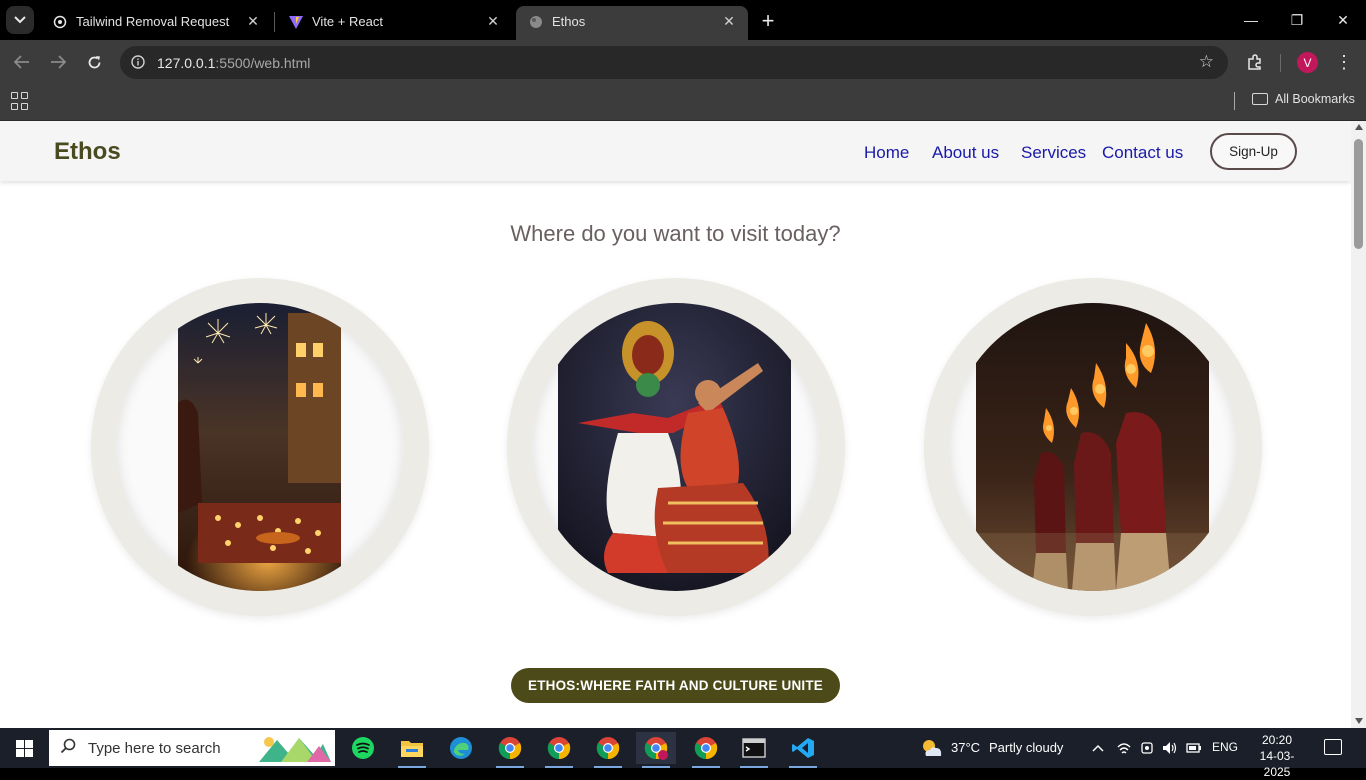 The height and width of the screenshot is (780, 1366). Describe the element at coordinates (20, 101) in the screenshot. I see `apps-grid-icon` at that location.